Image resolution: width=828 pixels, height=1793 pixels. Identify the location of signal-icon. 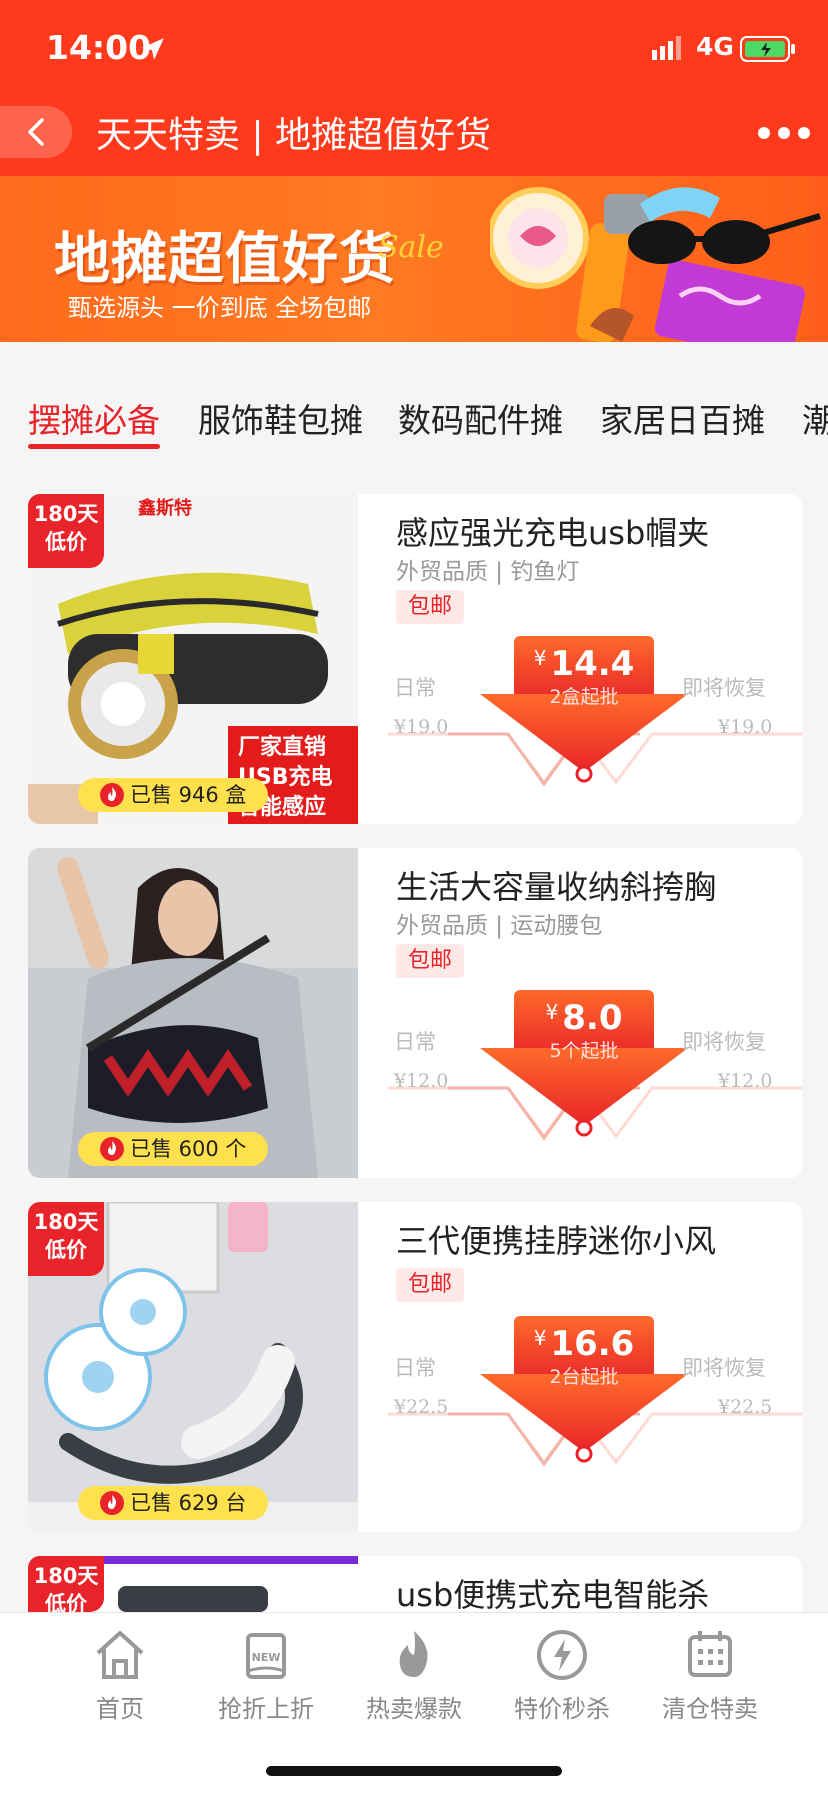
(666, 48).